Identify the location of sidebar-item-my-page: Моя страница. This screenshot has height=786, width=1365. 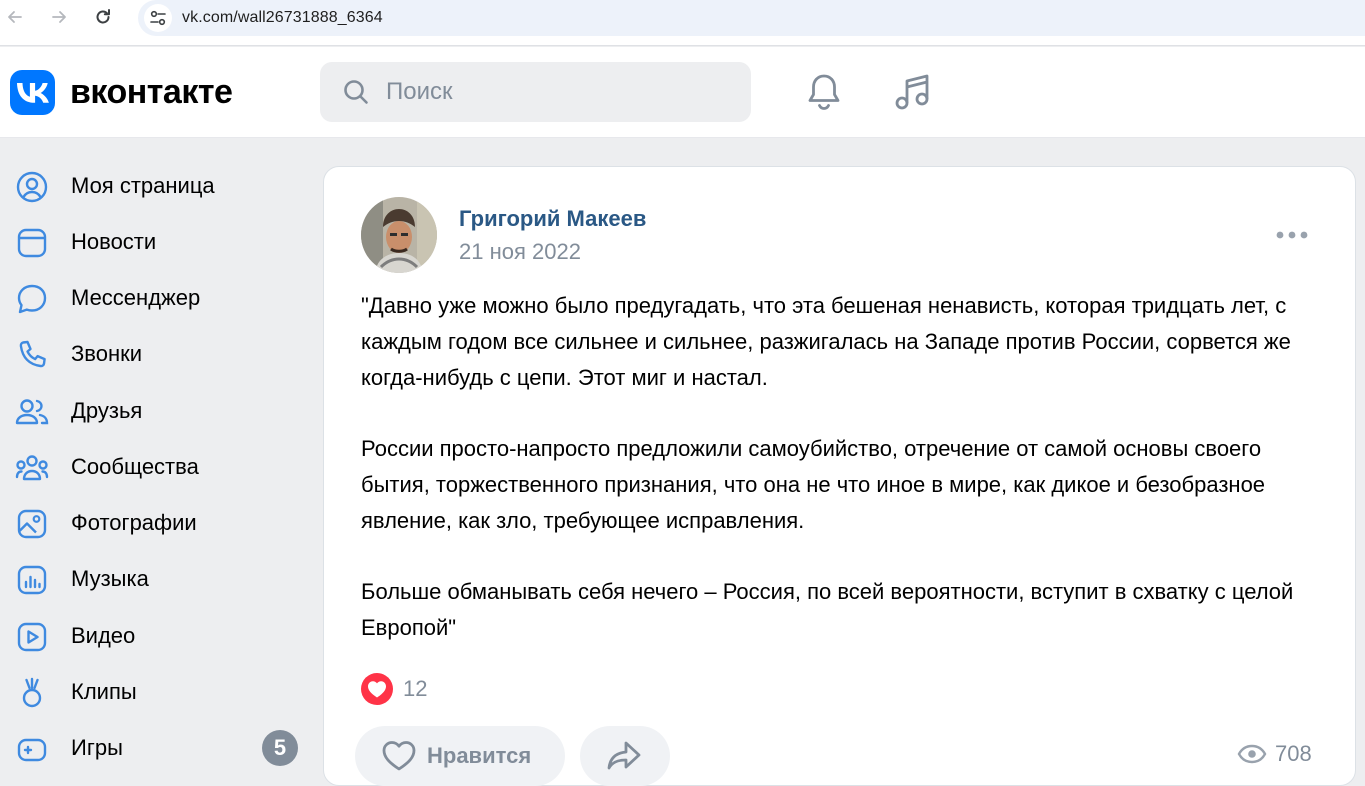
(155, 184).